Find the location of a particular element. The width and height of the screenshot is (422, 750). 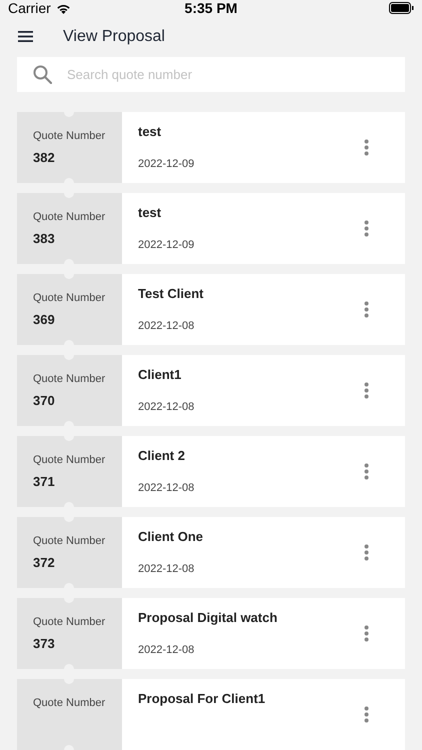

quote-number: 370 is located at coordinates (44, 400).